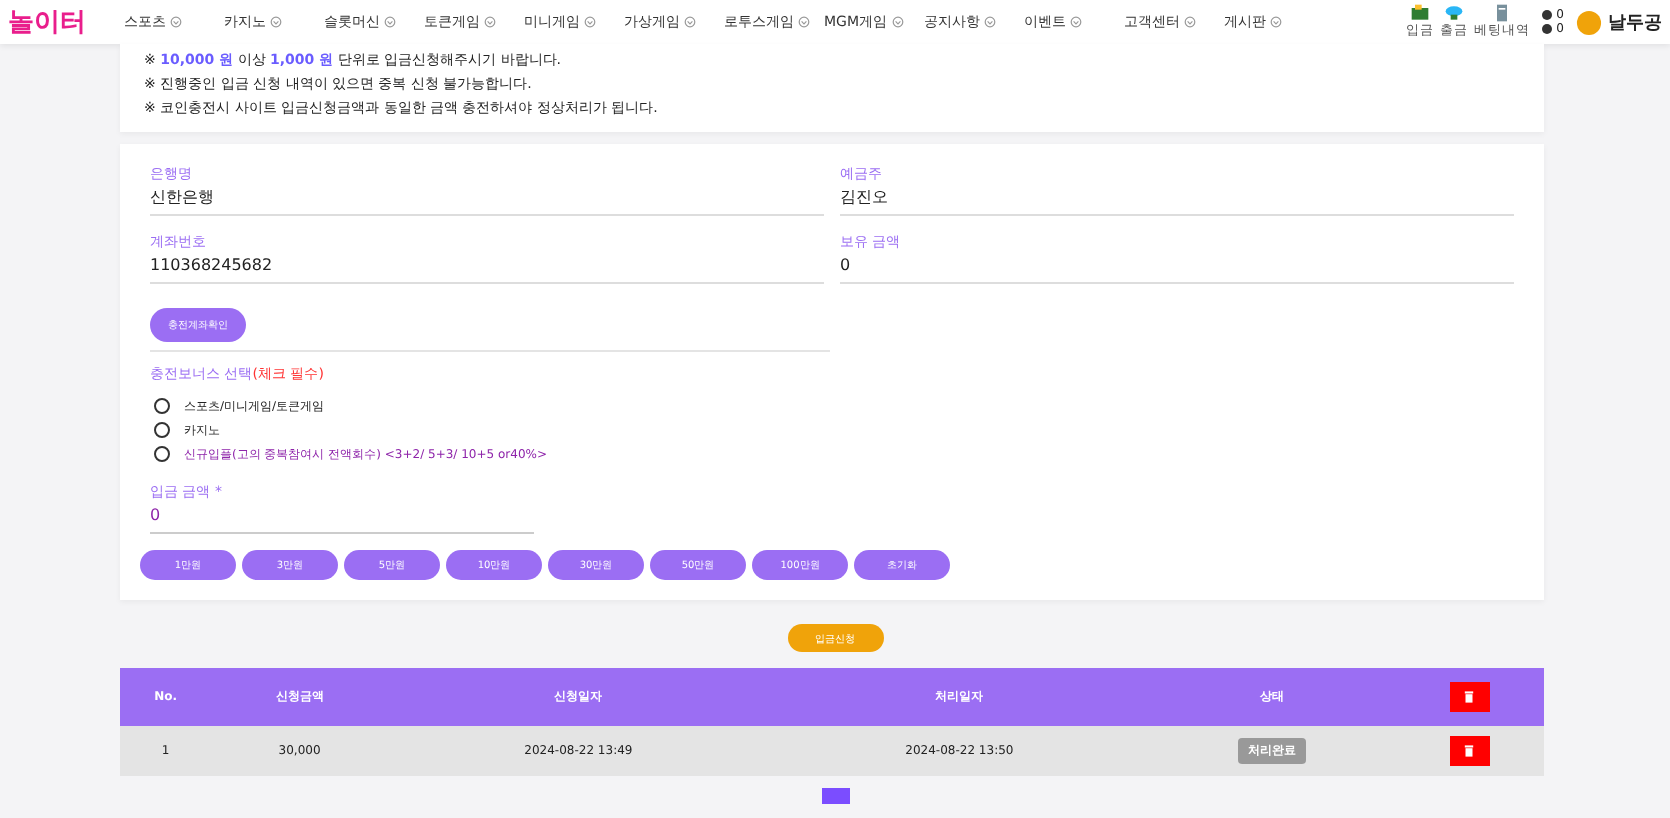 The height and width of the screenshot is (818, 1670). Describe the element at coordinates (1454, 13) in the screenshot. I see `cloud-icon` at that location.